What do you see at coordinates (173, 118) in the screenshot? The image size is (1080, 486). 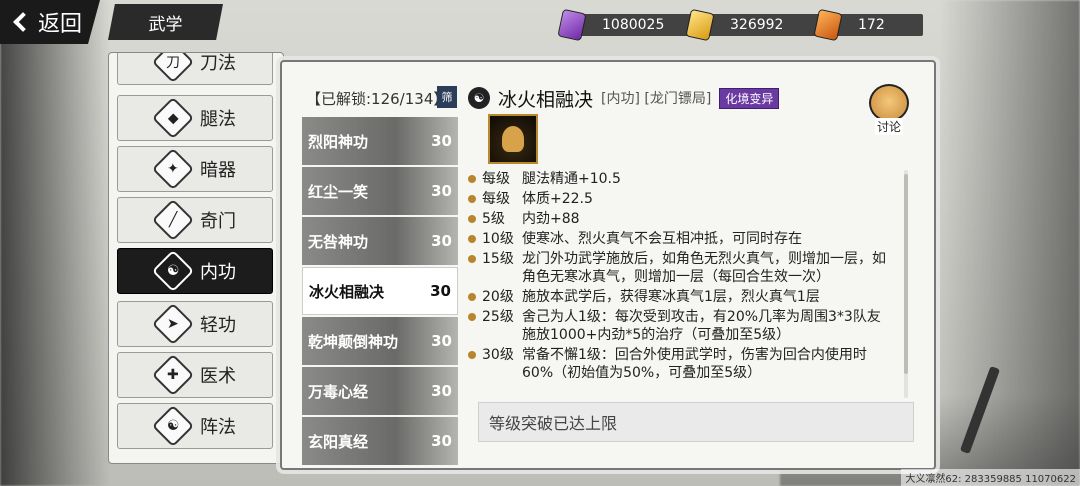 I see `kick-icon: ◆` at bounding box center [173, 118].